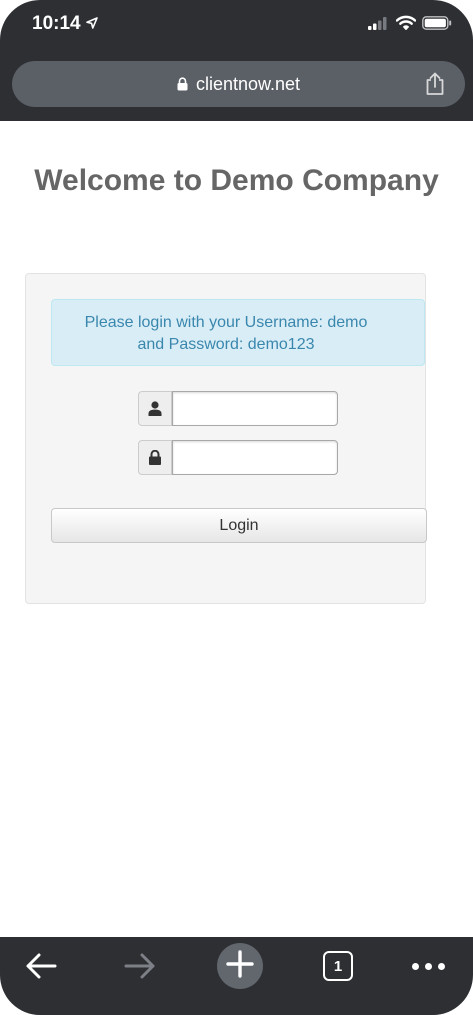 This screenshot has height=1015, width=473. What do you see at coordinates (248, 84) in the screenshot?
I see `url-text: clientnow.net` at bounding box center [248, 84].